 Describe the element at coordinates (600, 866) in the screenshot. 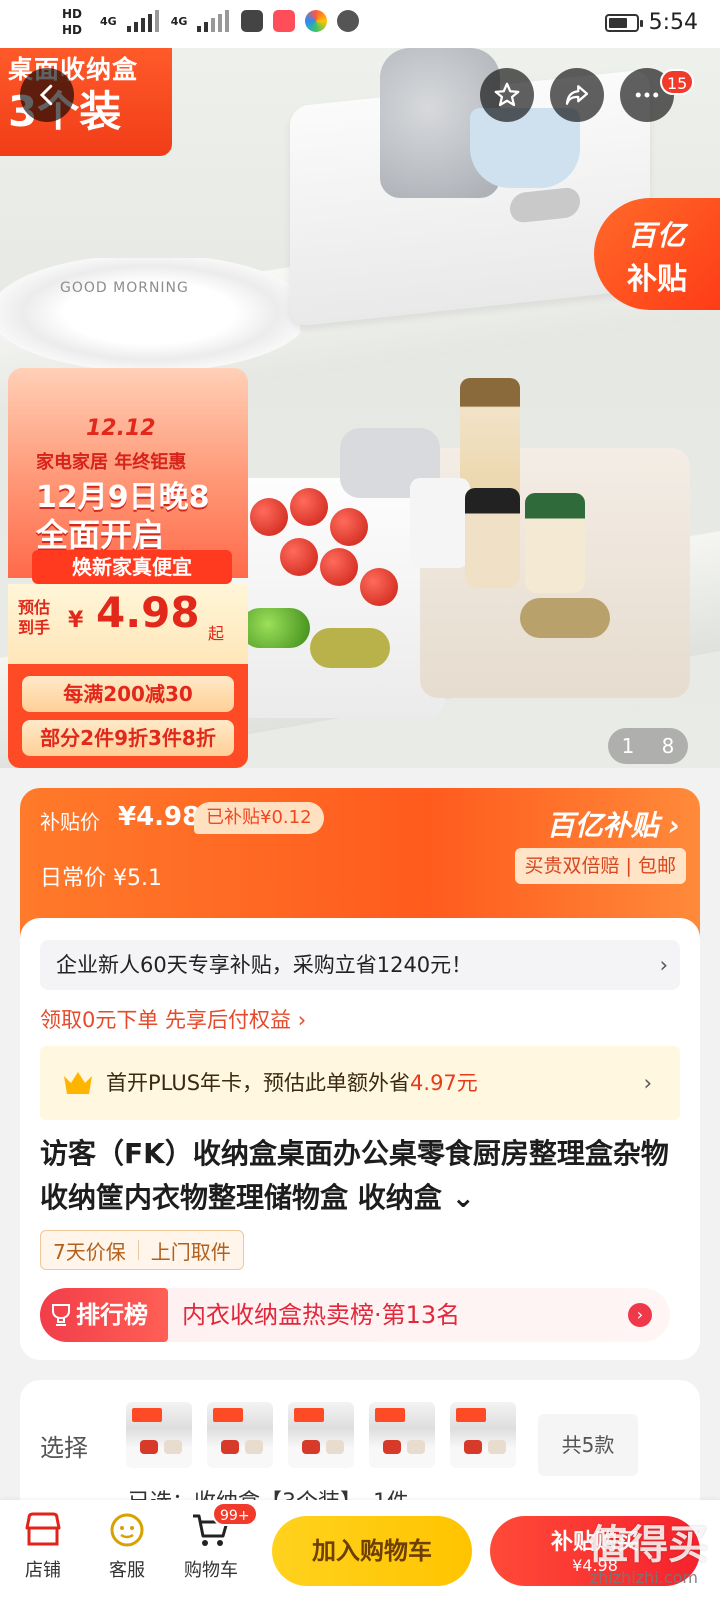

I see `guarantee-badge: 买贵双倍赔 | 包邮` at that location.